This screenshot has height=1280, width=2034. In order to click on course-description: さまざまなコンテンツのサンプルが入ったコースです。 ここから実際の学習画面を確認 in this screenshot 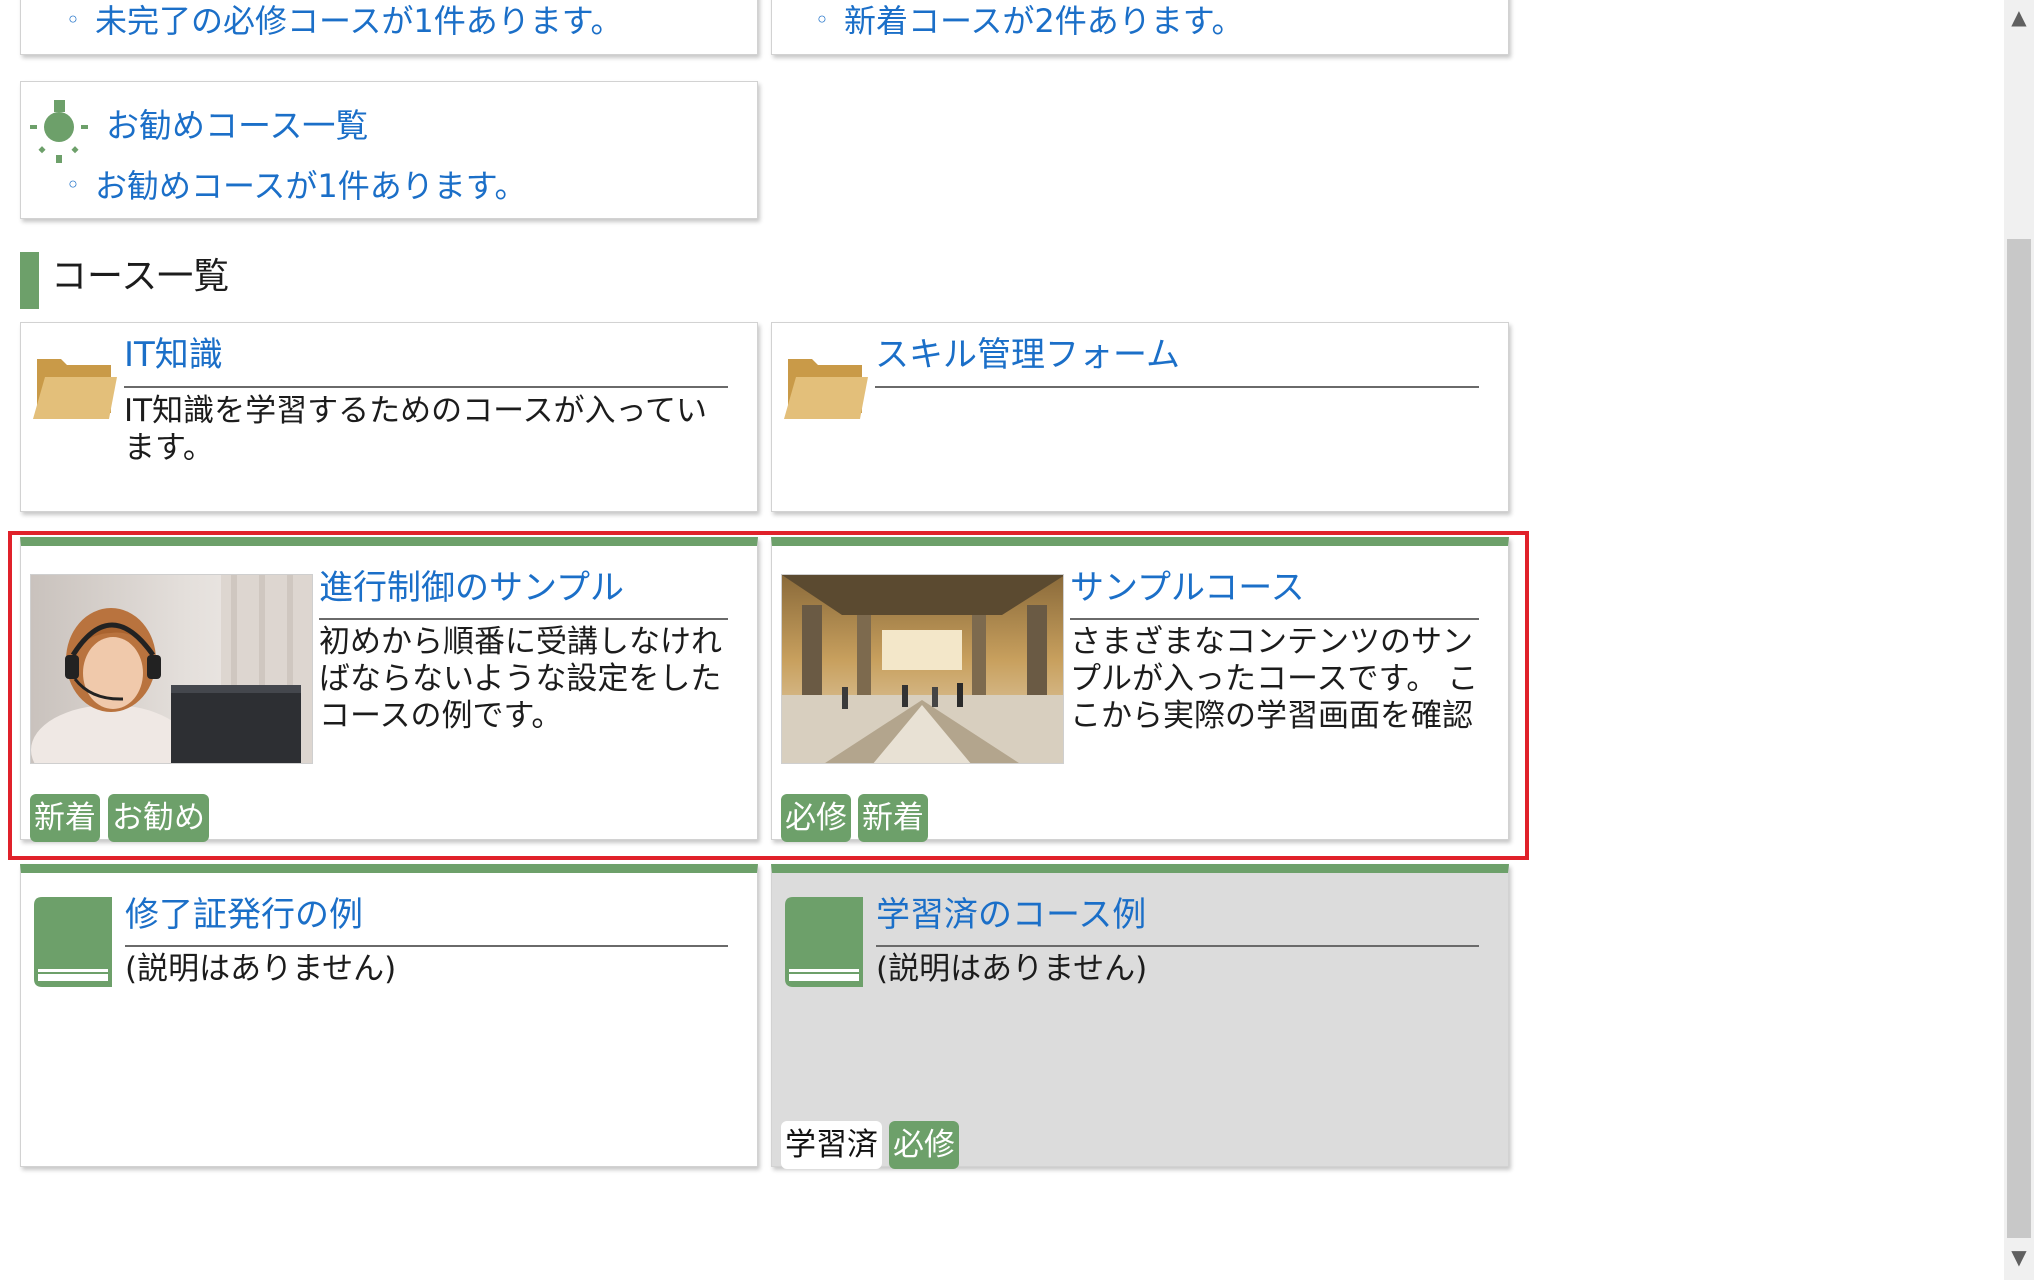, I will do `click(1274, 679)`.